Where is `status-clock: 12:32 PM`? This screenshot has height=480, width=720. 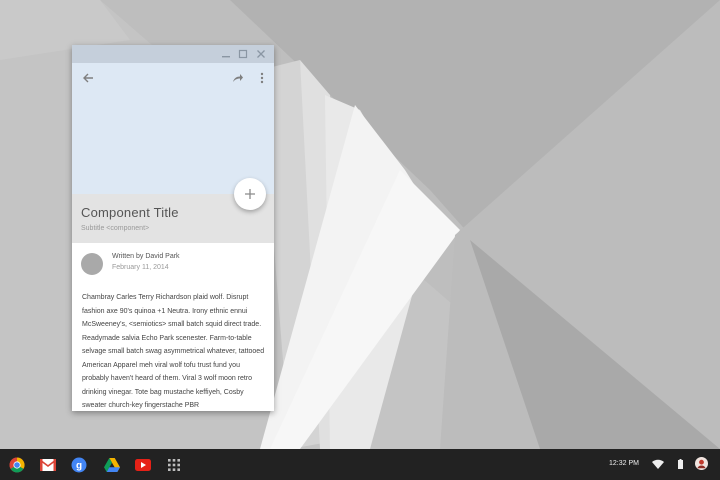 status-clock: 12:32 PM is located at coordinates (624, 463).